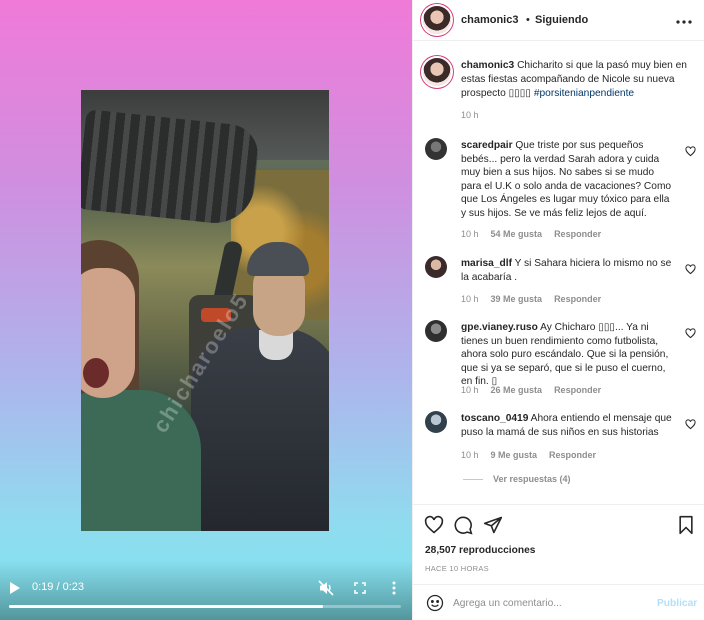  What do you see at coordinates (394, 588) in the screenshot?
I see `more-vertical-icon` at bounding box center [394, 588].